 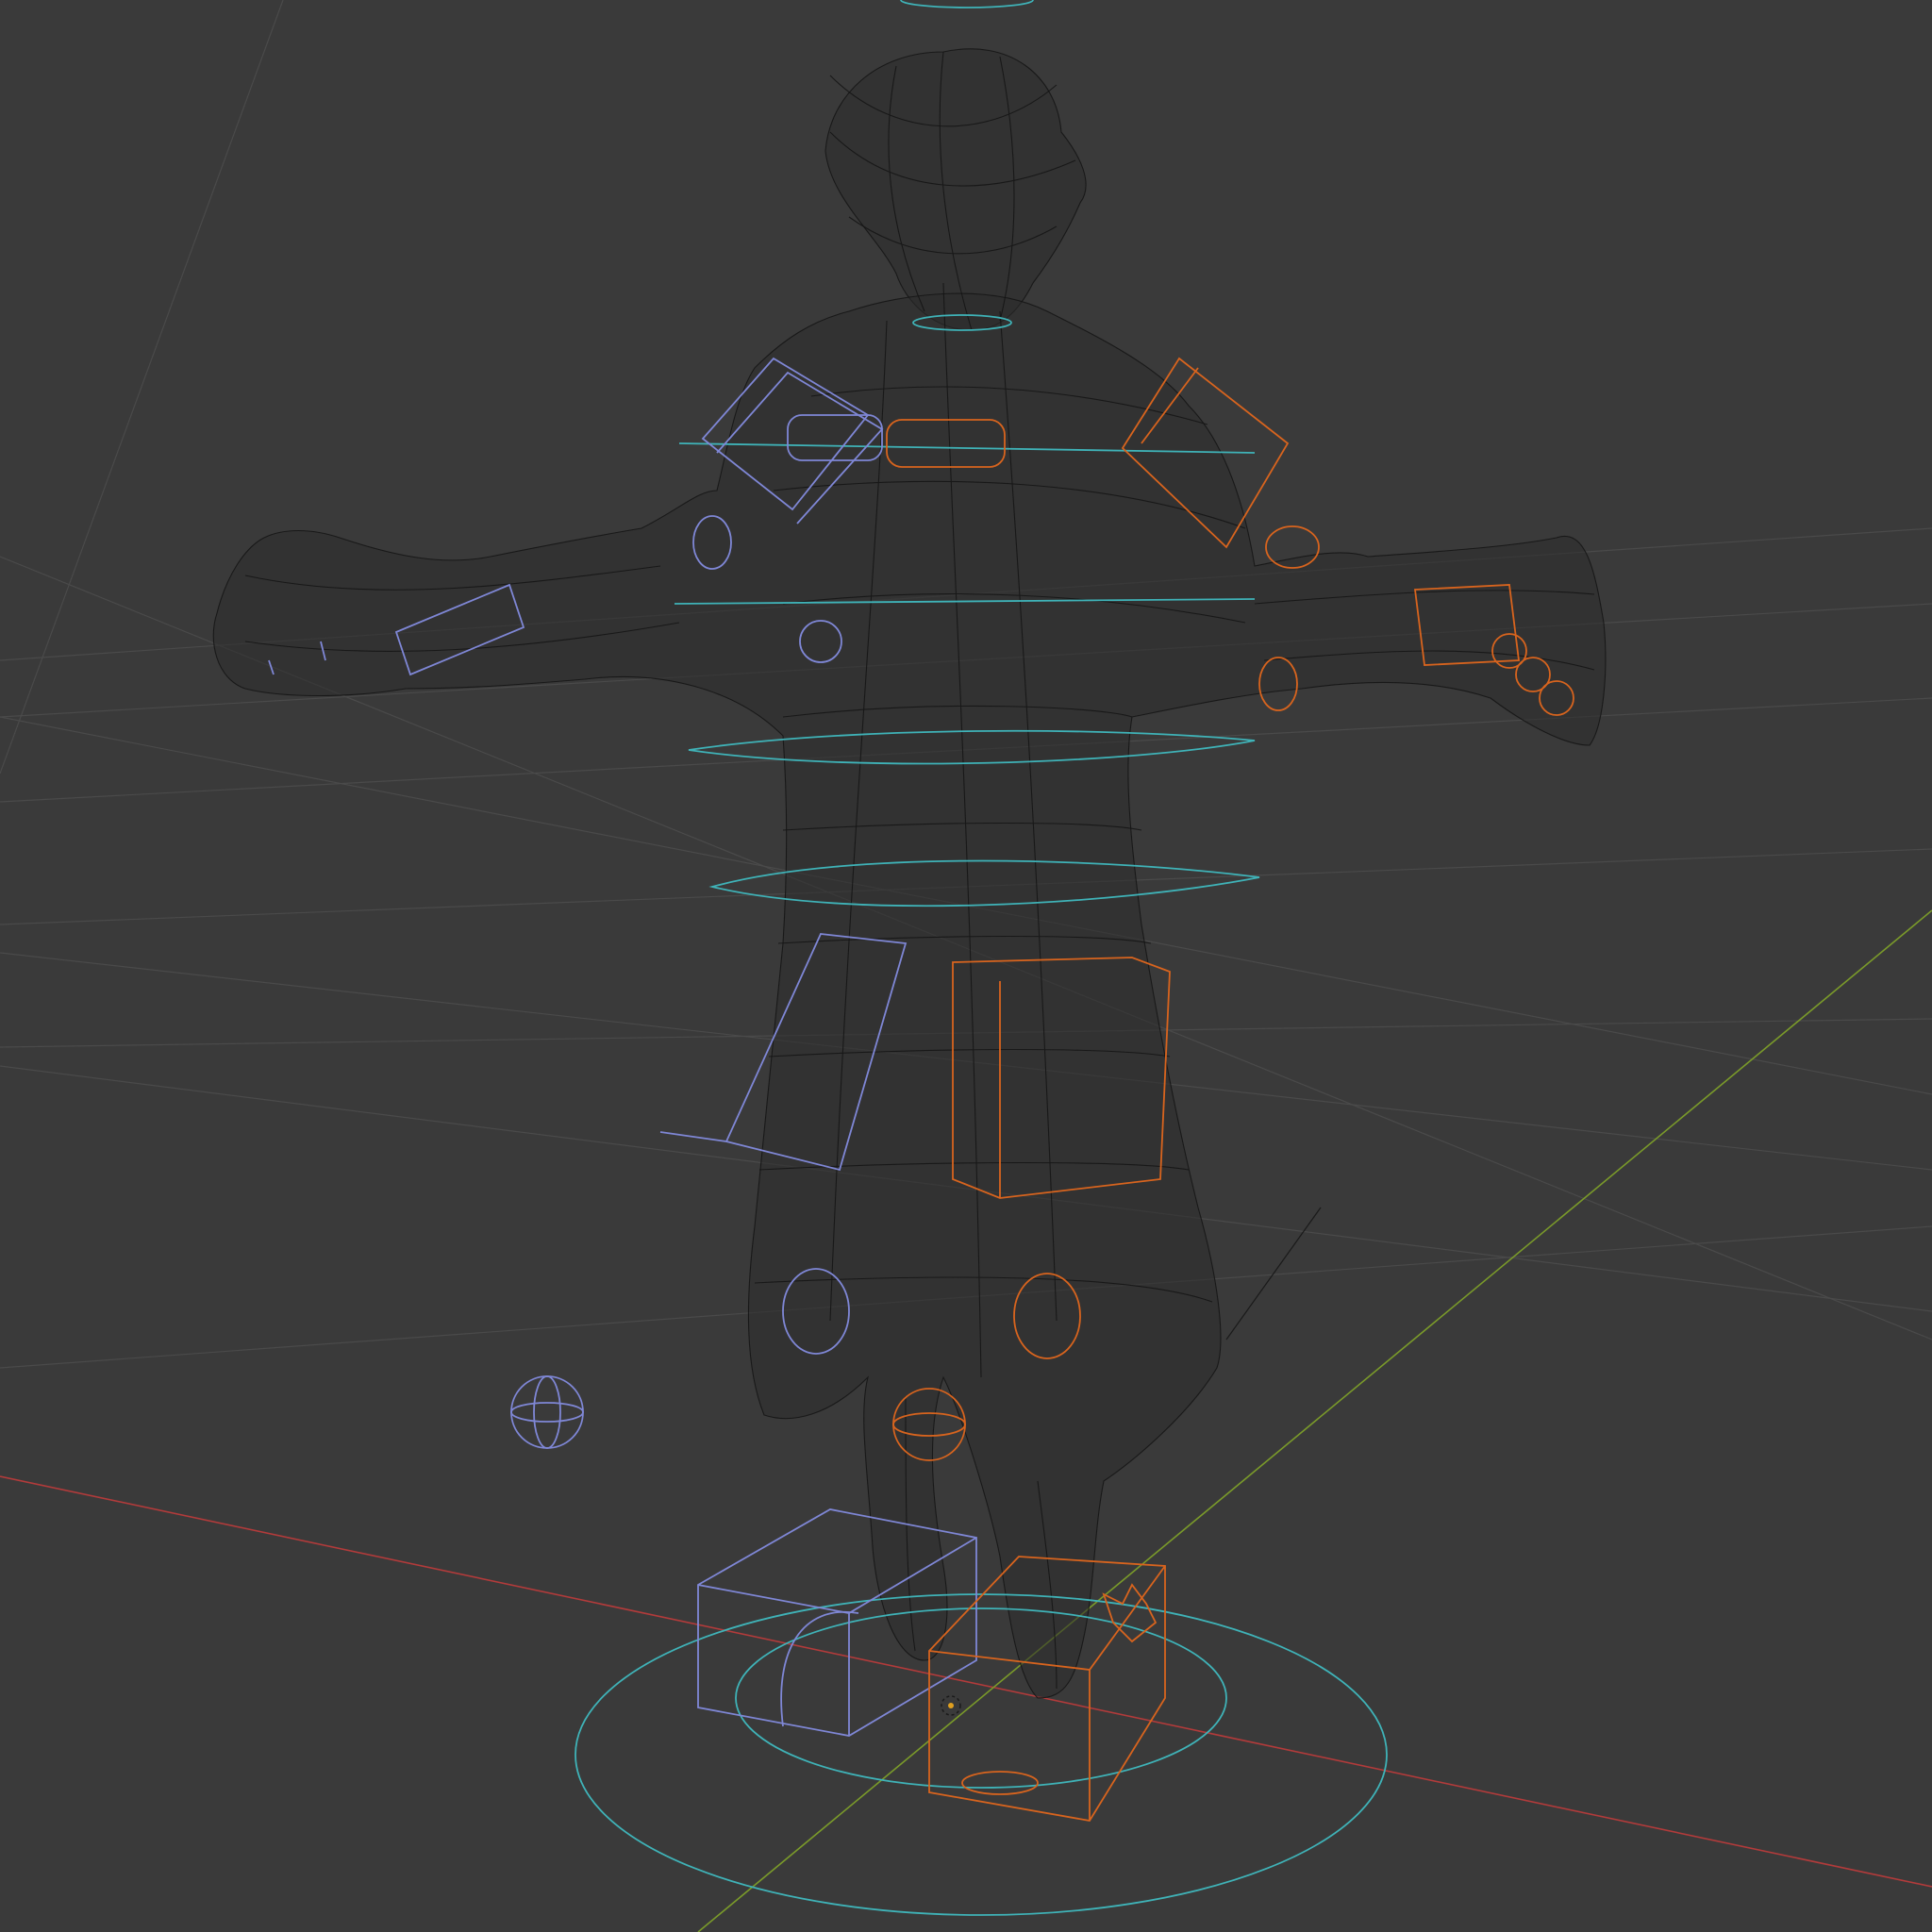 I want to click on 3d-cursor, so click(x=951, y=1706).